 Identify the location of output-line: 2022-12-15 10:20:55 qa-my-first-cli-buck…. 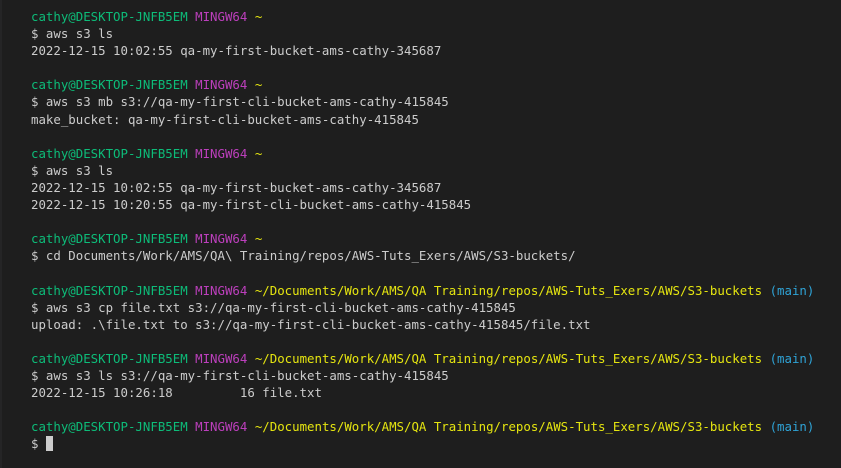
(251, 205).